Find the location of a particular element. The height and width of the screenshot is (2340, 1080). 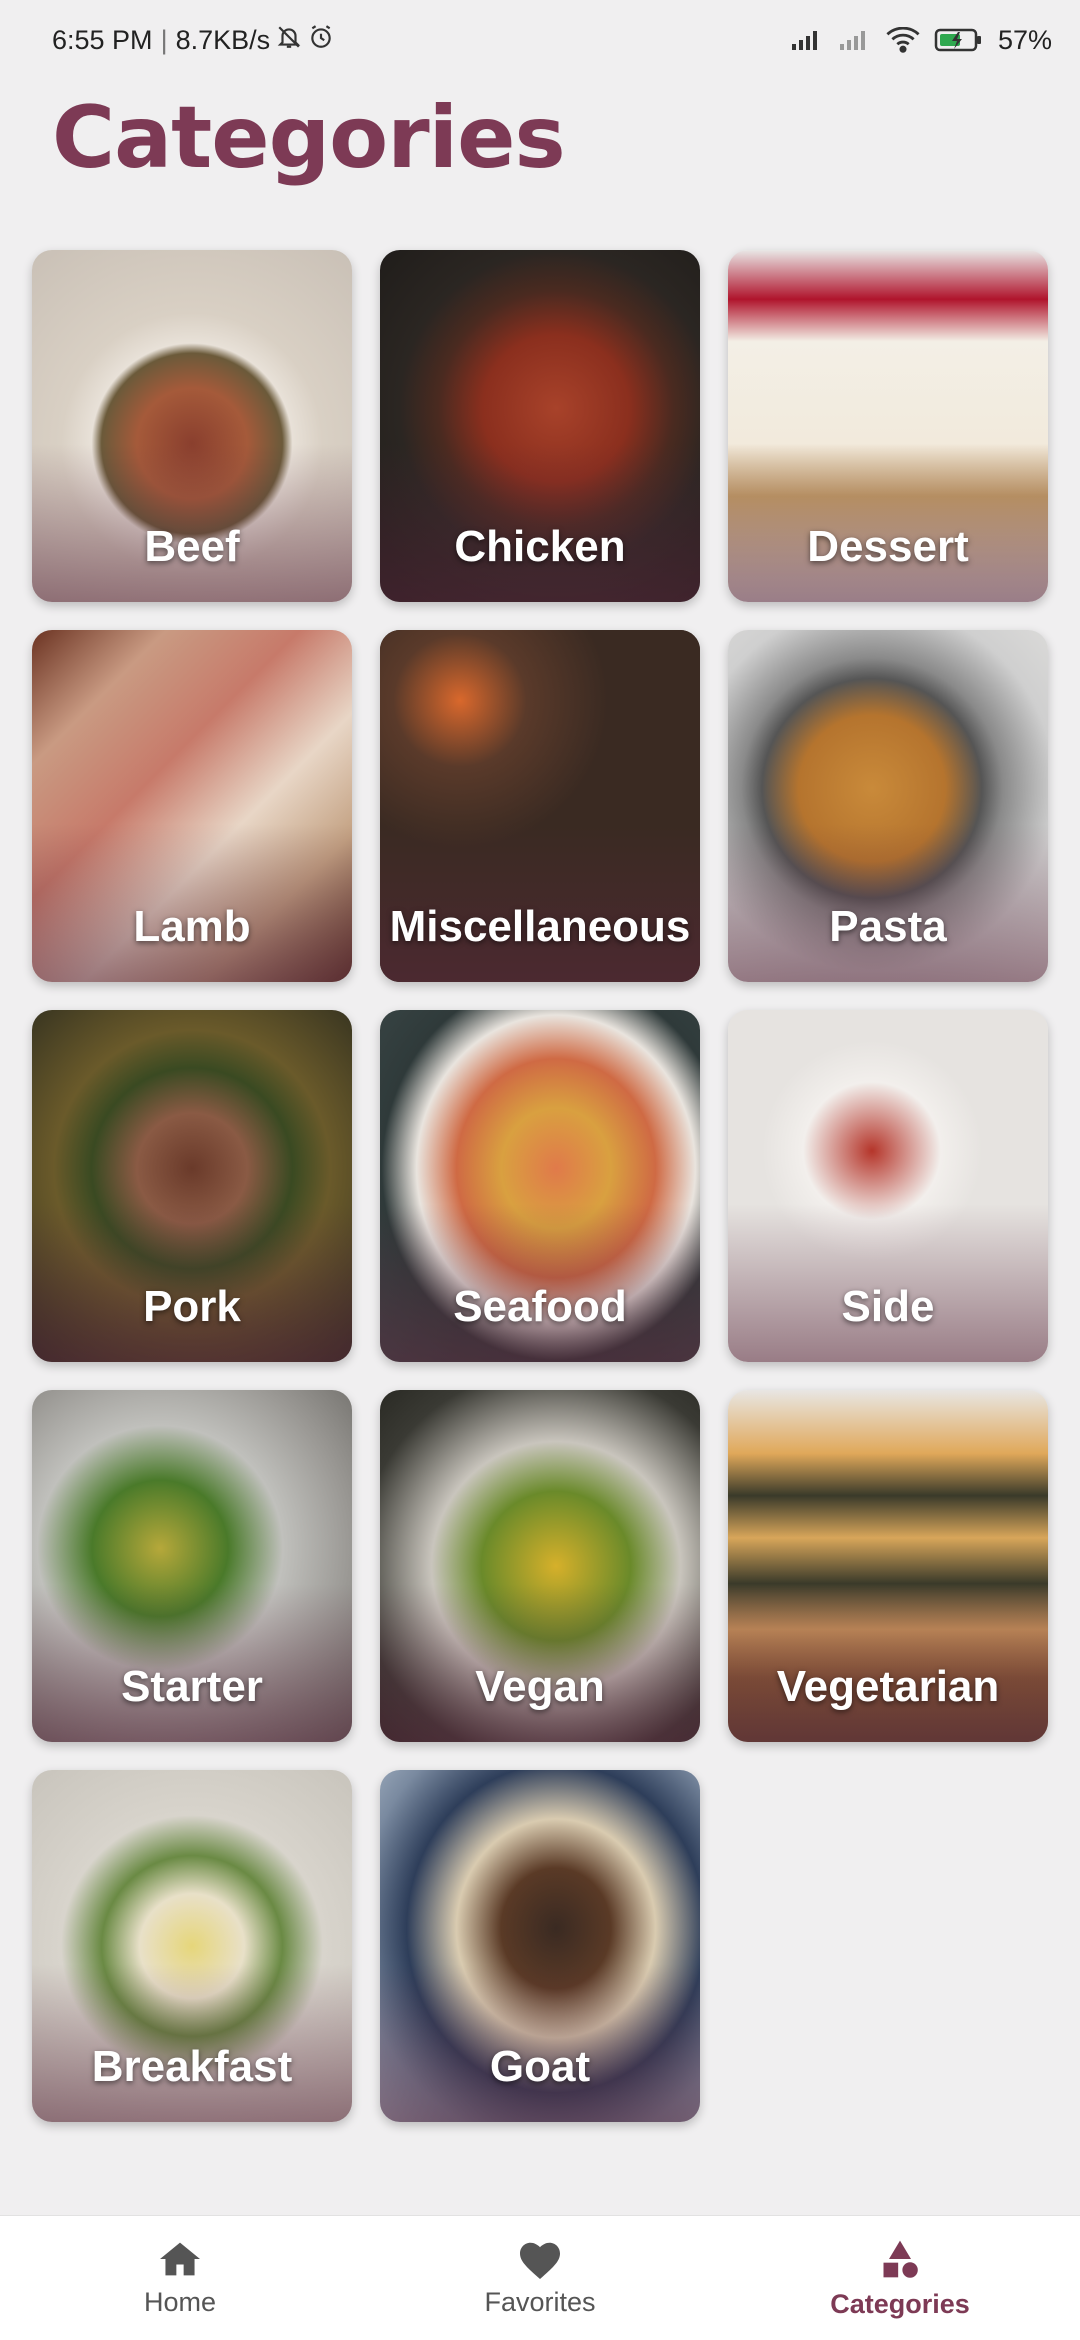

nav-favorites: Favorites is located at coordinates (540, 2278).